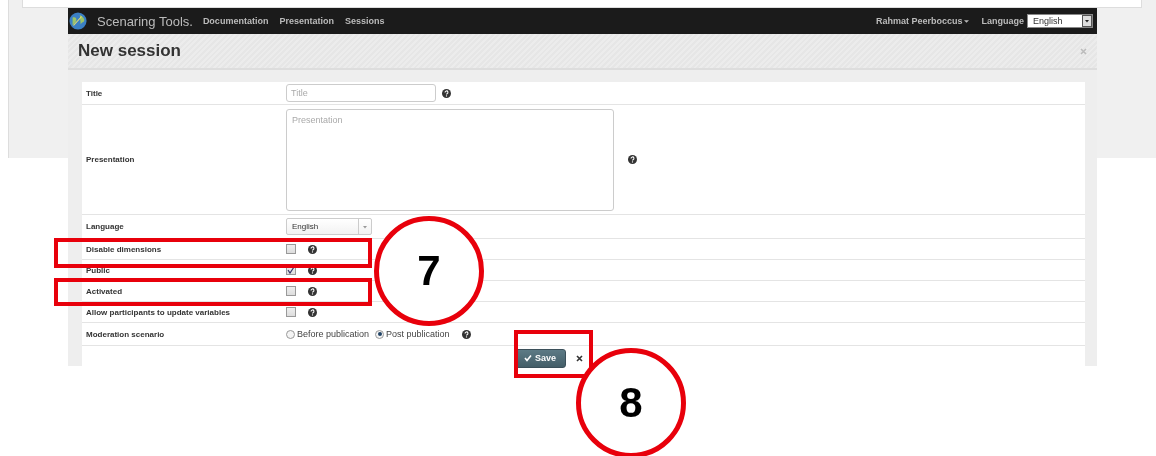 The width and height of the screenshot is (1156, 456). I want to click on input-field: Title, so click(361, 93).